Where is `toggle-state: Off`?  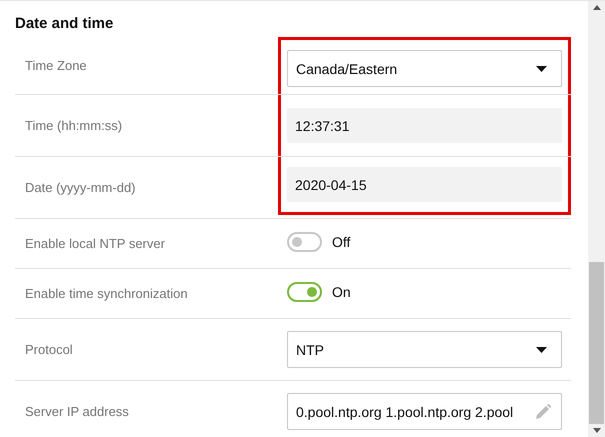 toggle-state: Off is located at coordinates (341, 242).